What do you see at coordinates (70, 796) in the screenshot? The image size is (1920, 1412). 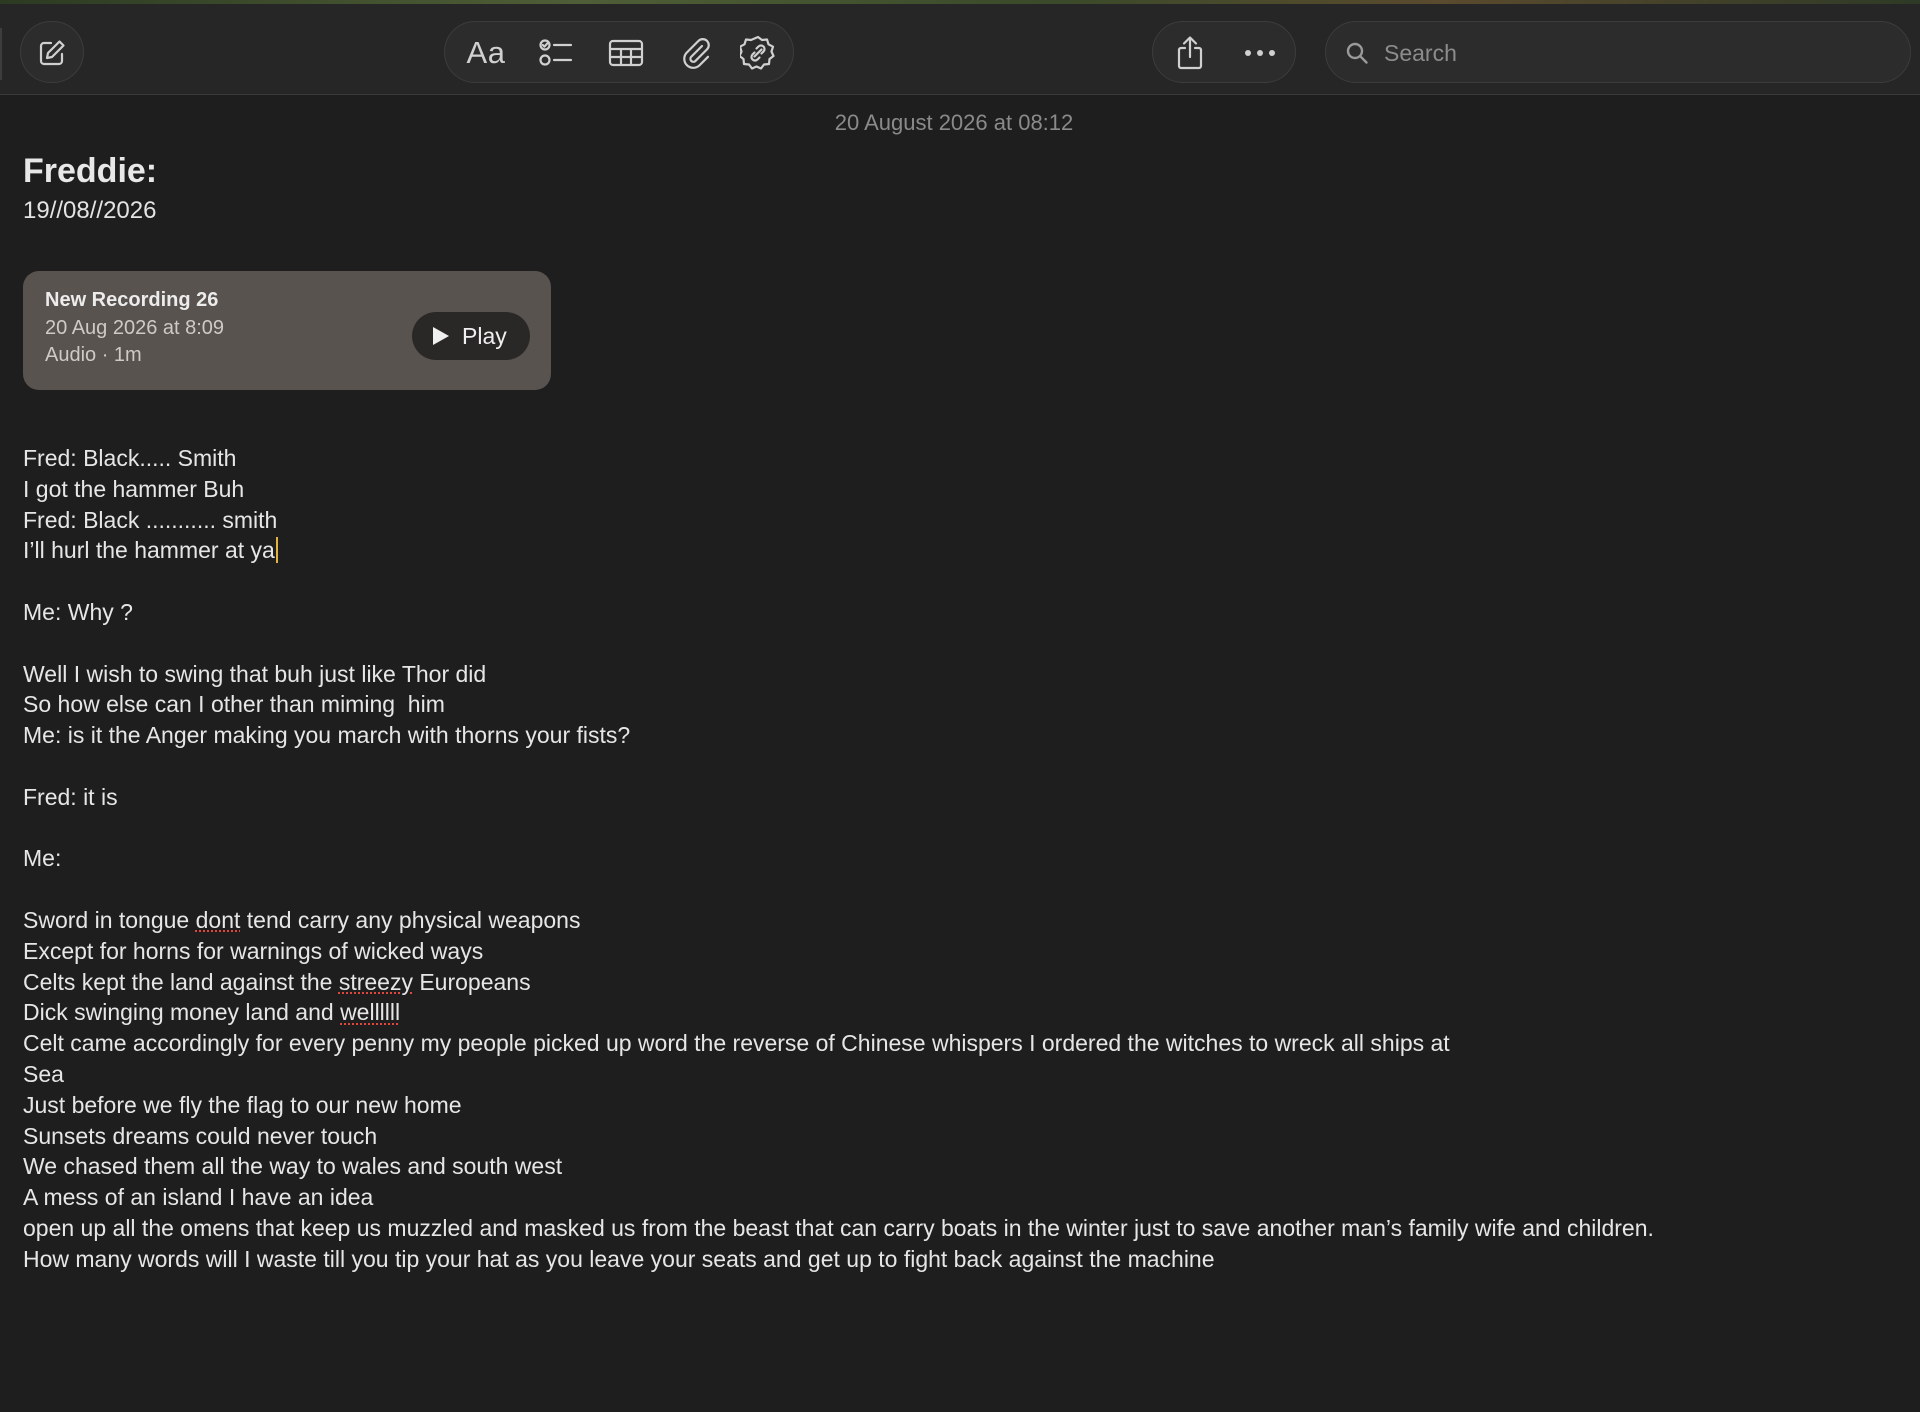 I see `note-line: Fred: it is` at bounding box center [70, 796].